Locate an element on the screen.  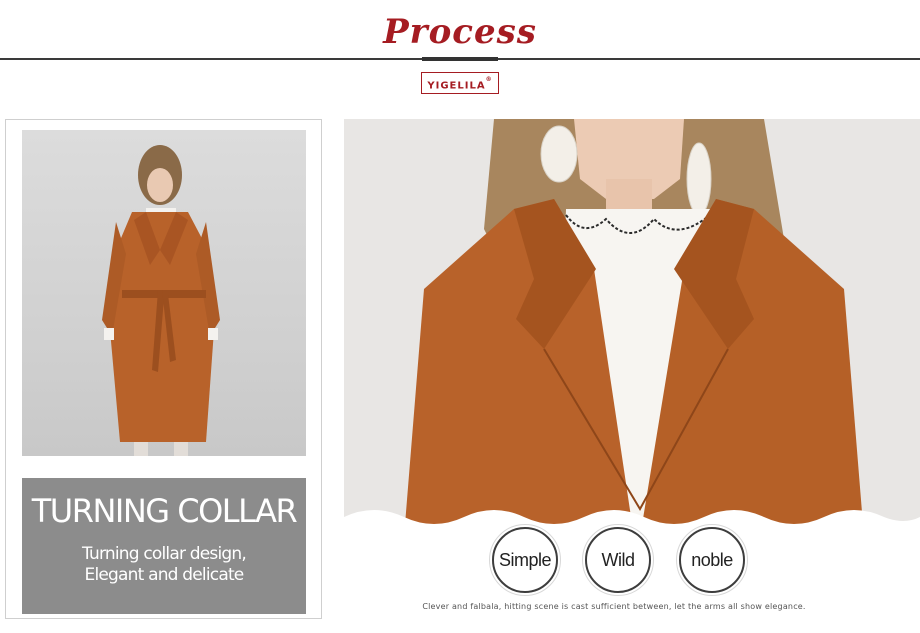
tag-list: Simple Wild noble is located at coordinates (460, 561).